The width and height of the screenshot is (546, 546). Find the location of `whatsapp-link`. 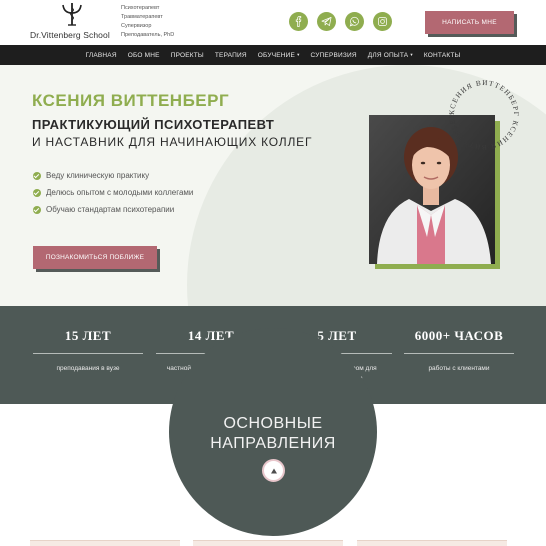

whatsapp-link is located at coordinates (354, 21).